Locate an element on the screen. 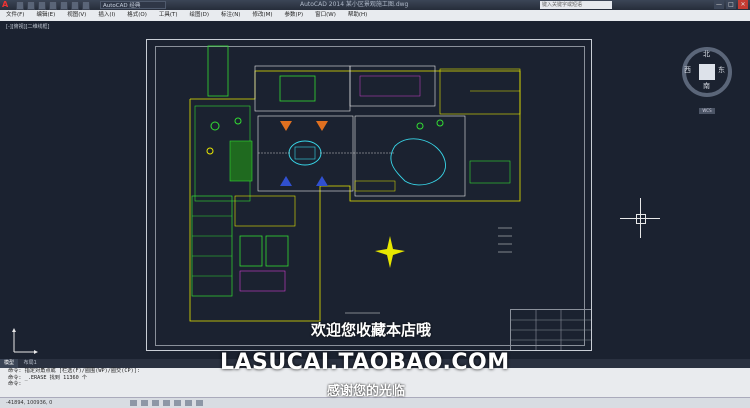 This screenshot has height=408, width=750. menu-dimension: 标注(N) is located at coordinates (230, 15).